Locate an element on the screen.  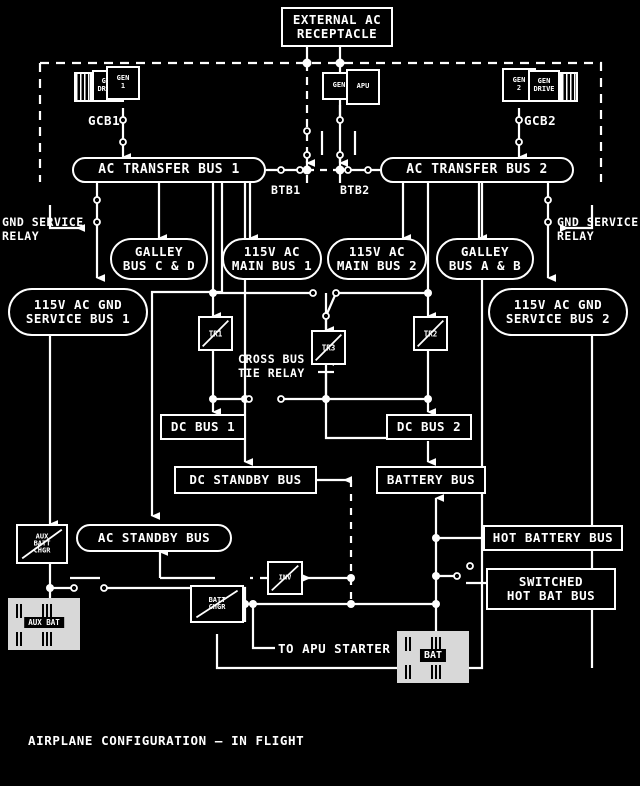
aux-bat-cells-top-left is located at coordinates (19, 611).